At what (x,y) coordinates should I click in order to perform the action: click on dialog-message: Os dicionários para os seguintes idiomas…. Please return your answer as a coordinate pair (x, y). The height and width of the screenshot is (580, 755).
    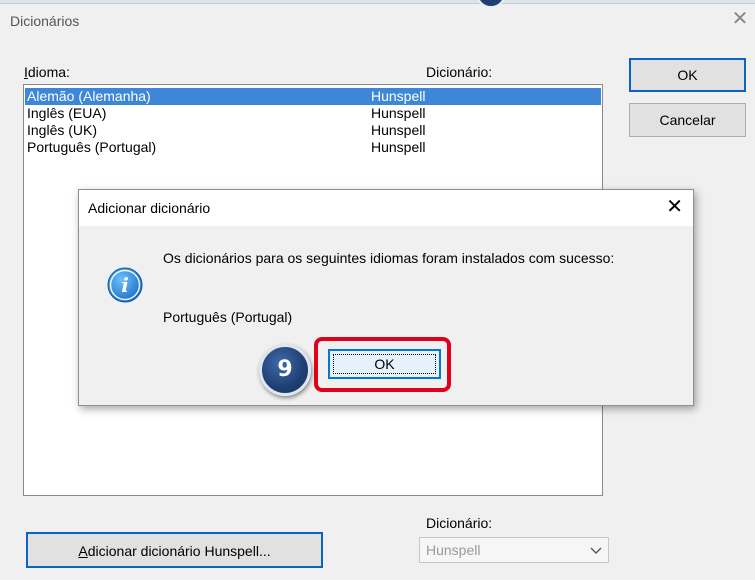
    Looking at the image, I should click on (389, 258).